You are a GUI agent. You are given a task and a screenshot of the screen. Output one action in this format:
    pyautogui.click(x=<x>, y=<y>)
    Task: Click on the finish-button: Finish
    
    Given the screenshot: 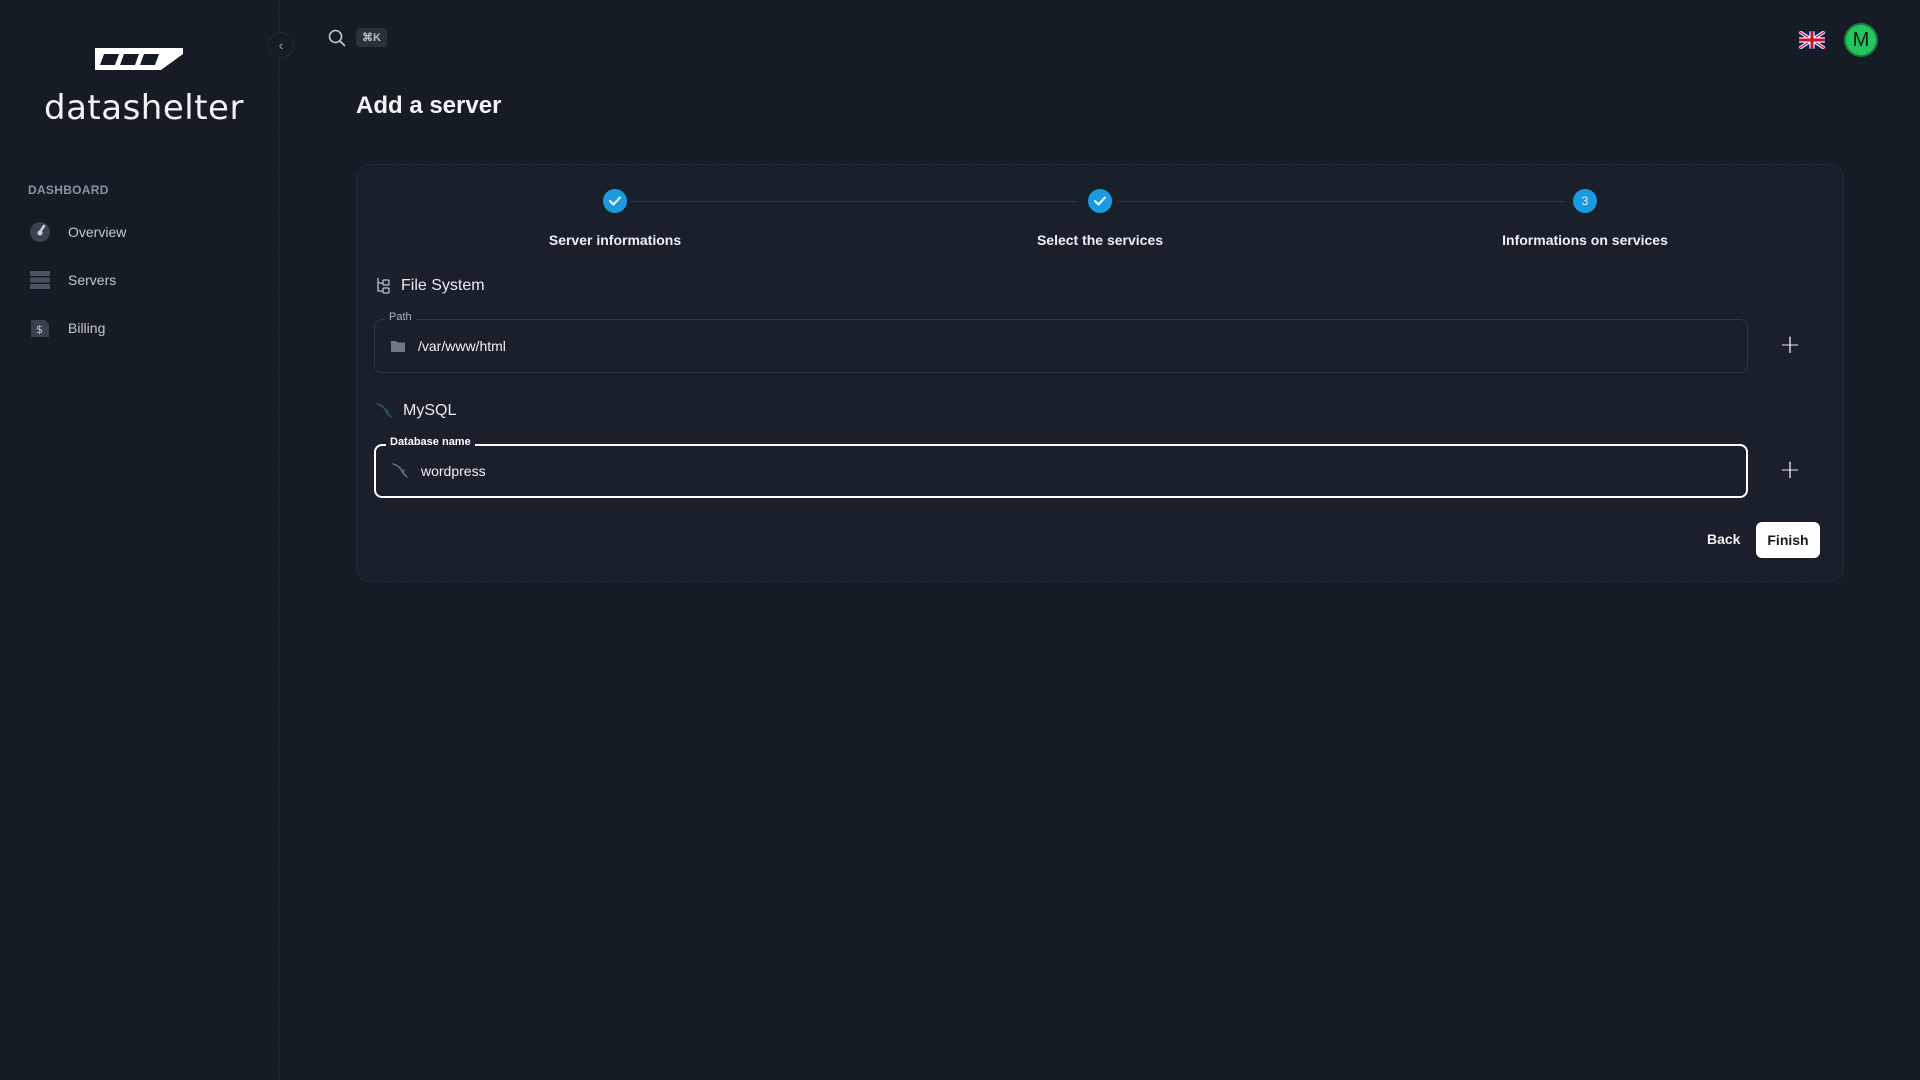 What is the action you would take?
    pyautogui.click(x=1788, y=540)
    